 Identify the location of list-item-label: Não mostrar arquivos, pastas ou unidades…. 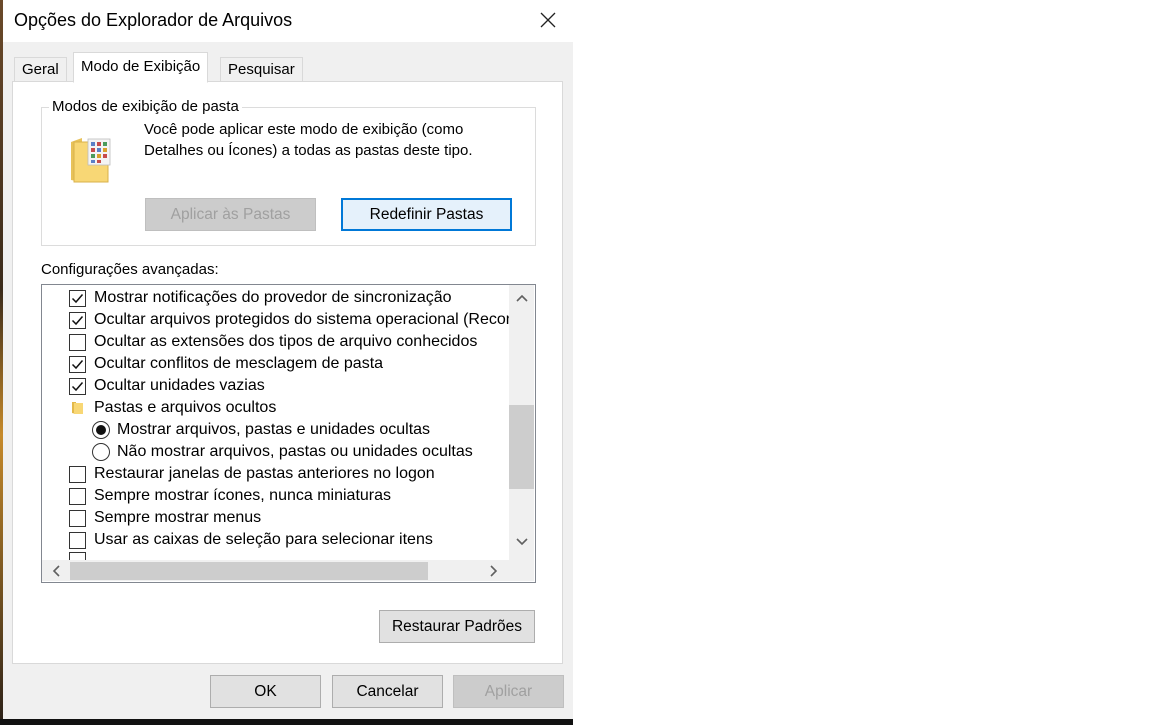
(295, 451).